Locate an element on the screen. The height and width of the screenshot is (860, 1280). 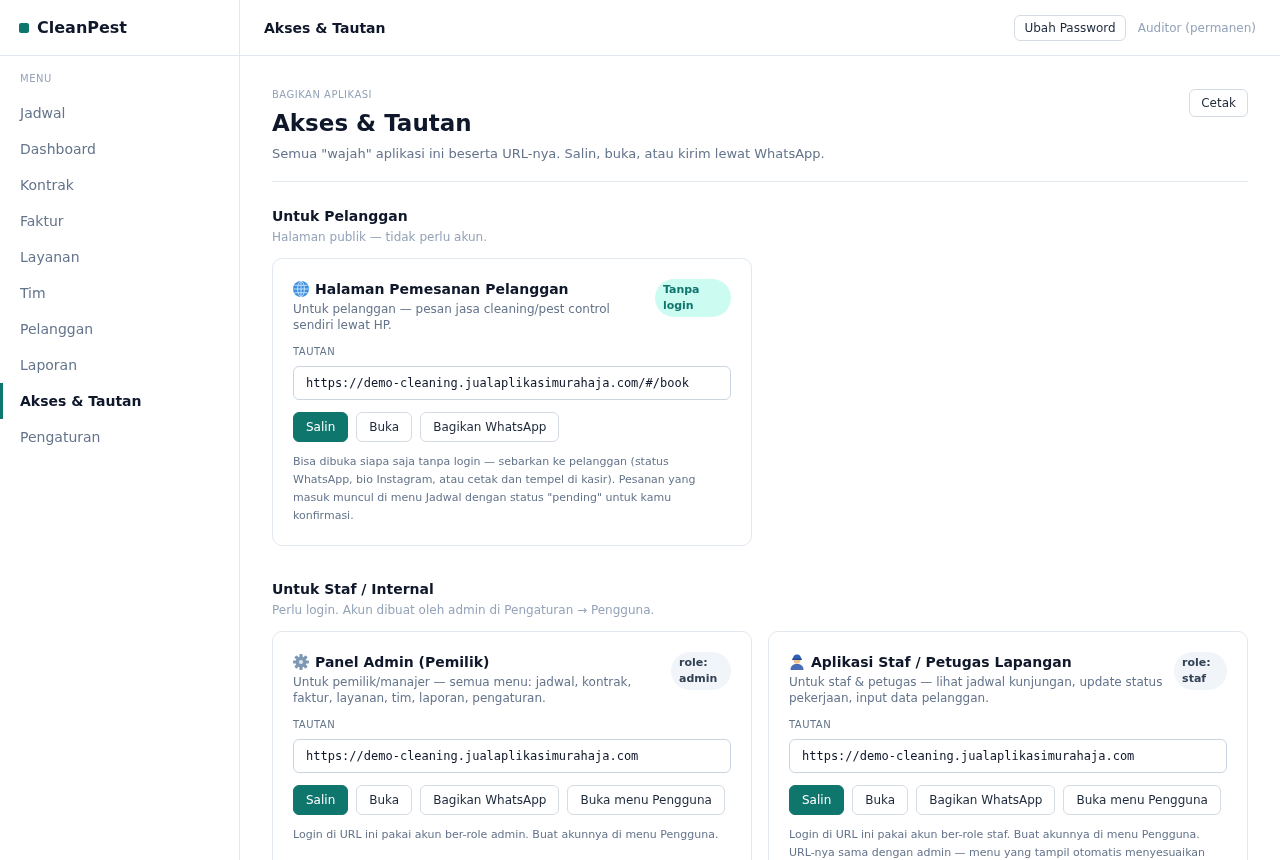
url-field: https://demo-cleaning.jualaplikasimurahaja.com/#/book is located at coordinates (512, 383).